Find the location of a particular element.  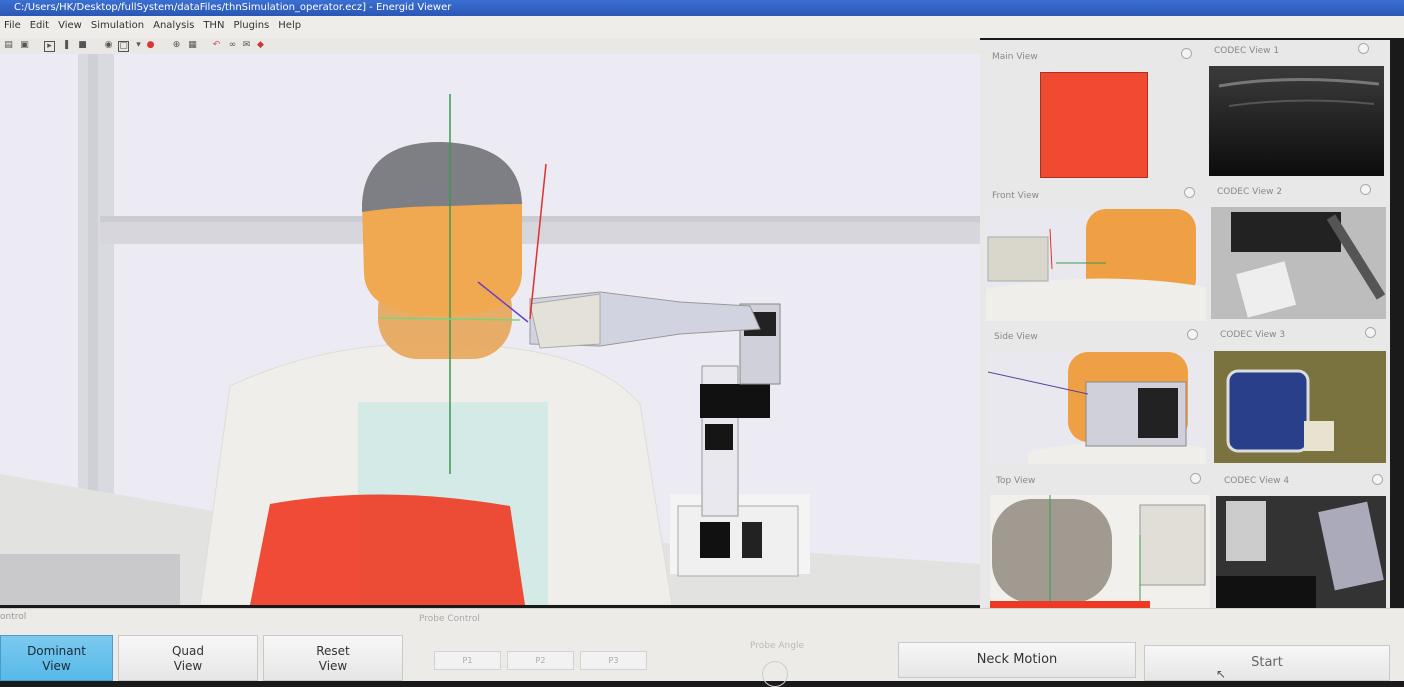

reset-view-line2: View is located at coordinates (333, 666).